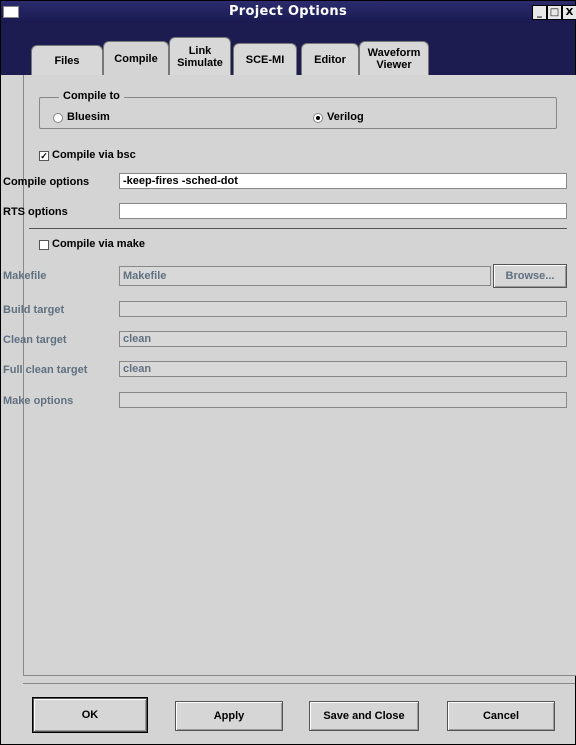  What do you see at coordinates (343, 309) in the screenshot?
I see `build-target-input` at bounding box center [343, 309].